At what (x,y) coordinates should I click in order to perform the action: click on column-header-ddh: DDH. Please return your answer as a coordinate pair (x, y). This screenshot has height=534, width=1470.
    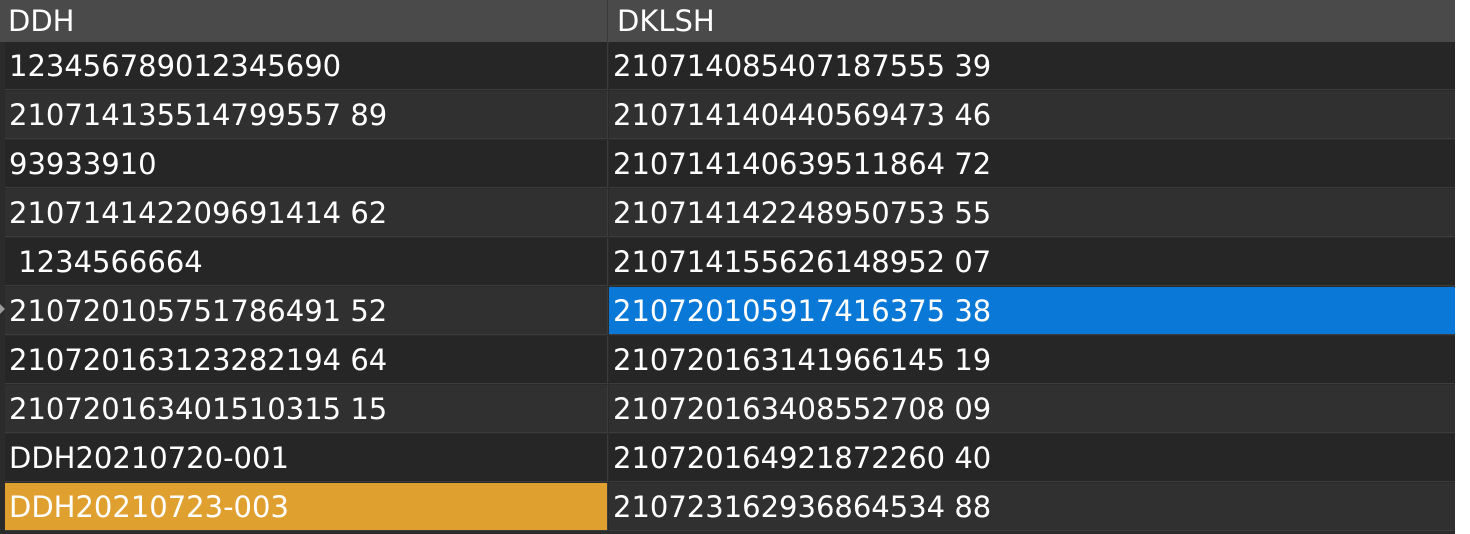
    Looking at the image, I should click on (304, 21).